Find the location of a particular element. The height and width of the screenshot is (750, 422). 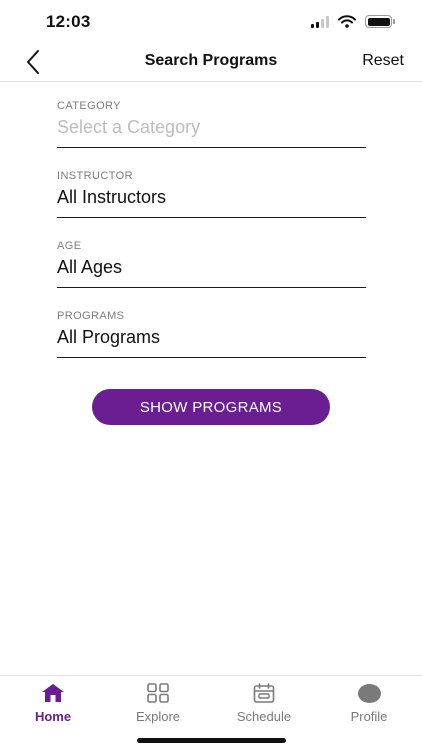

instructor-value: All Instructors is located at coordinates (112, 197).